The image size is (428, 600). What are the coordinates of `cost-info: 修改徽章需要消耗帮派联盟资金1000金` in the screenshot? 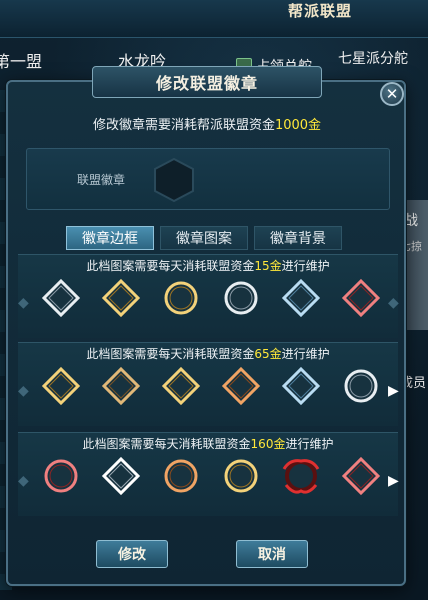 It's located at (207, 123).